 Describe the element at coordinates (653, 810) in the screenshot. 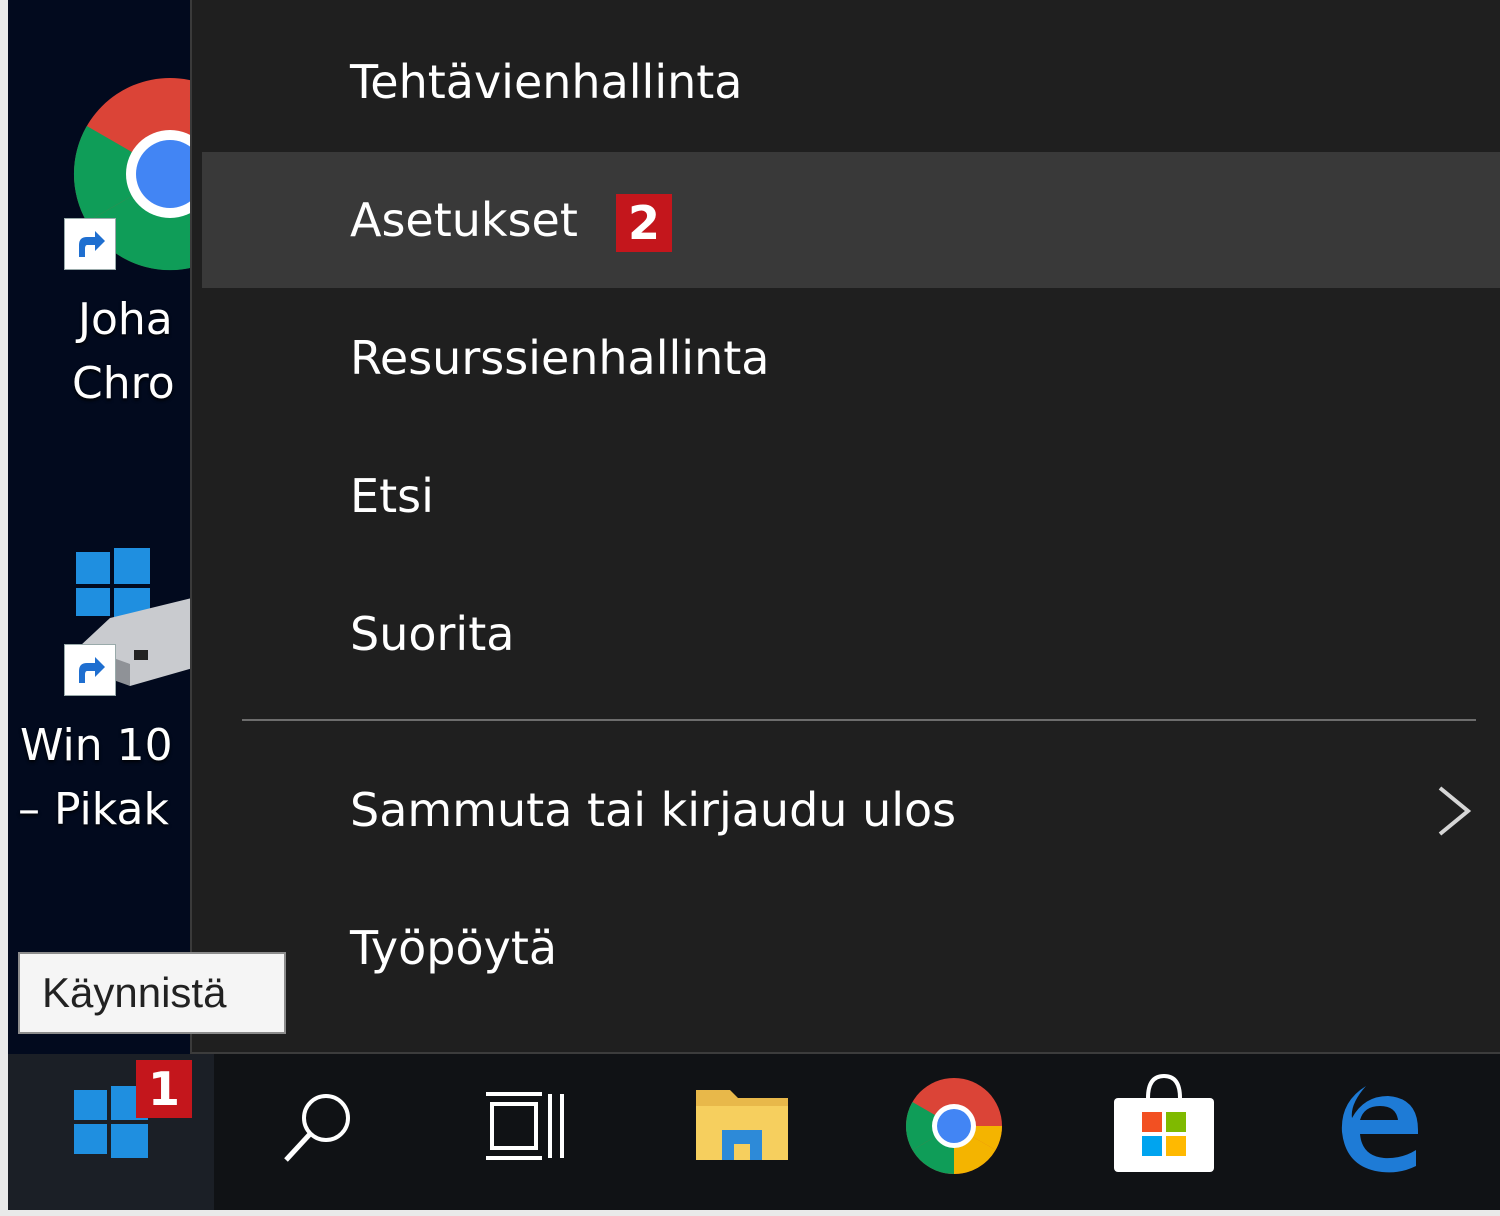

I see `menu-item-label: Sammuta tai kirjaudu ulos` at that location.